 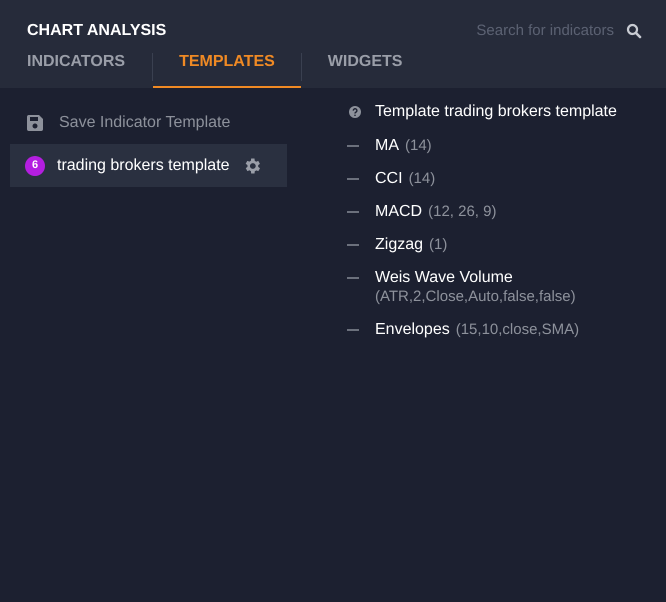 I want to click on template-title: Template trading brokers template, so click(x=496, y=112).